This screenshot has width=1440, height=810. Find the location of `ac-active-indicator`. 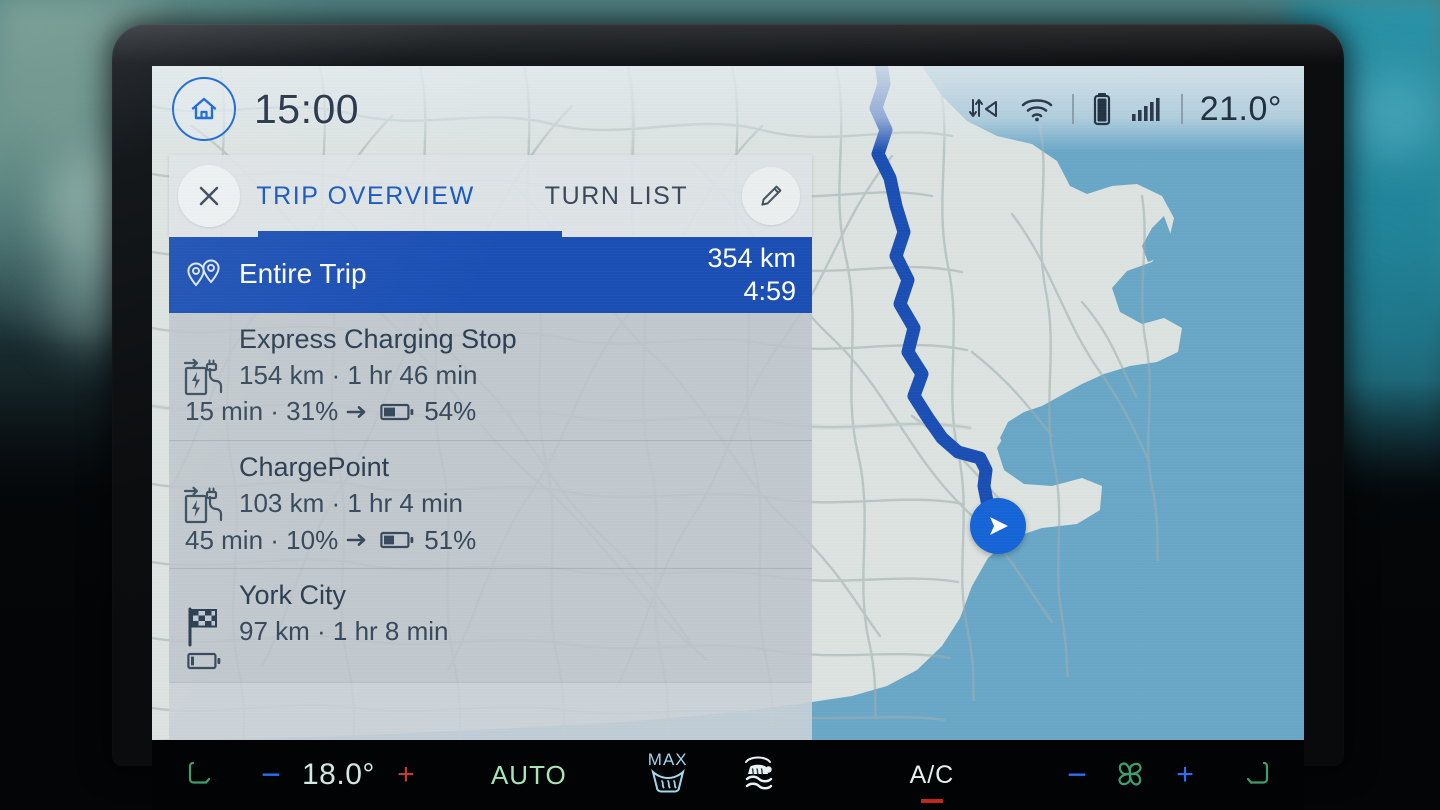

ac-active-indicator is located at coordinates (931, 800).